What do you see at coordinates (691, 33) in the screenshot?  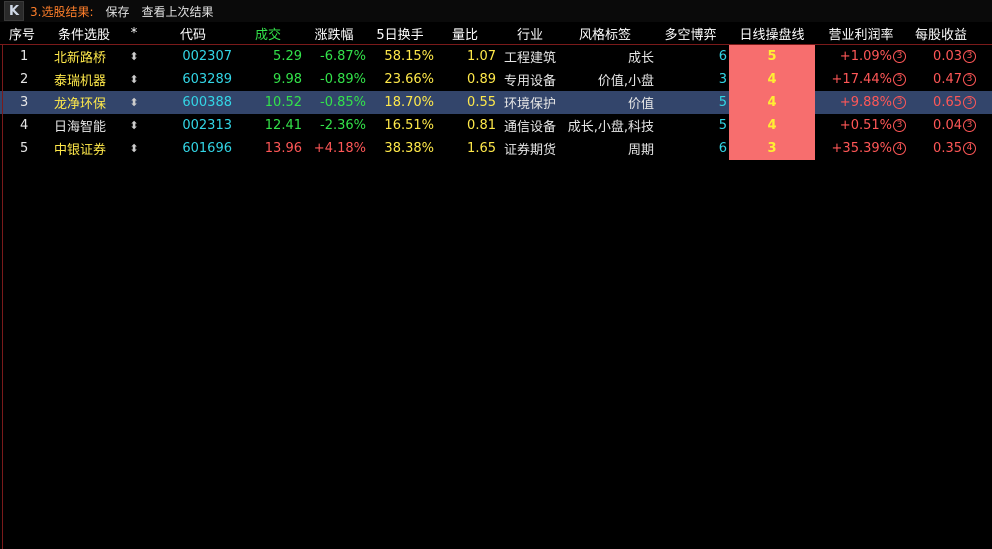 I see `header-long-short: 多空博弈` at bounding box center [691, 33].